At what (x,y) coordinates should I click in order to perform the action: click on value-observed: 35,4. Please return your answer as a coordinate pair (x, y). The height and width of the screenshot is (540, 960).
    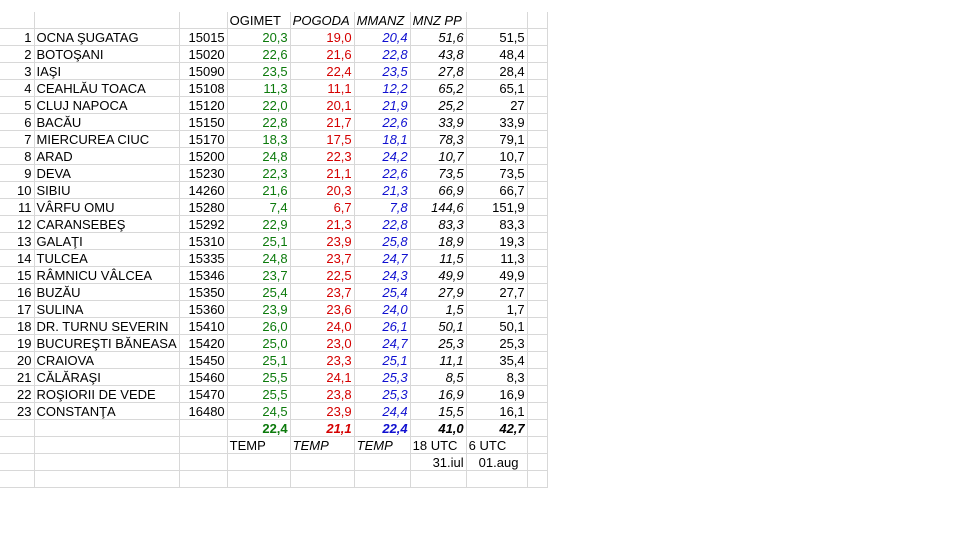
    Looking at the image, I should click on (497, 360).